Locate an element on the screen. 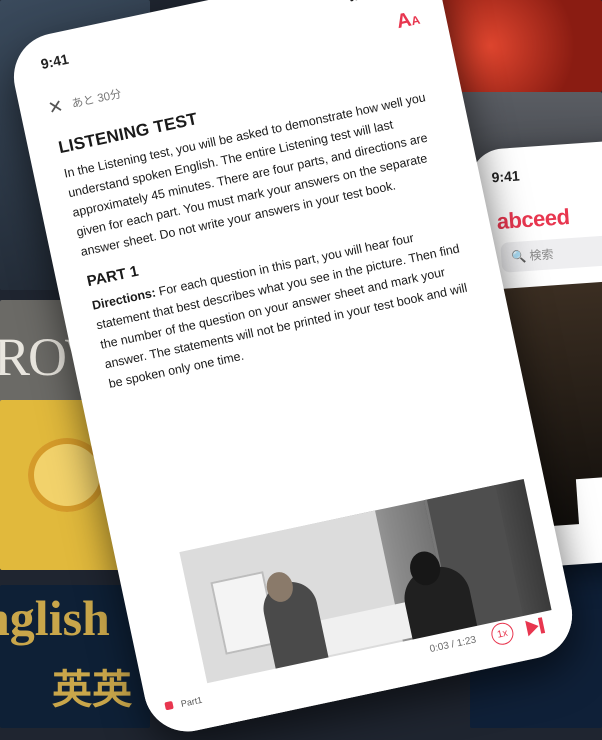  playback-speed-button: 1x is located at coordinates (502, 633).